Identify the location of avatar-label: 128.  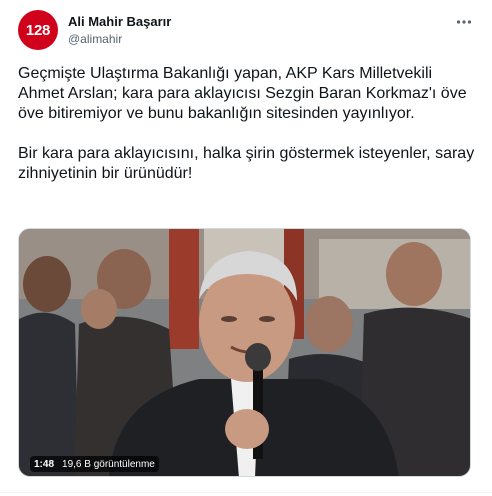
(38, 30).